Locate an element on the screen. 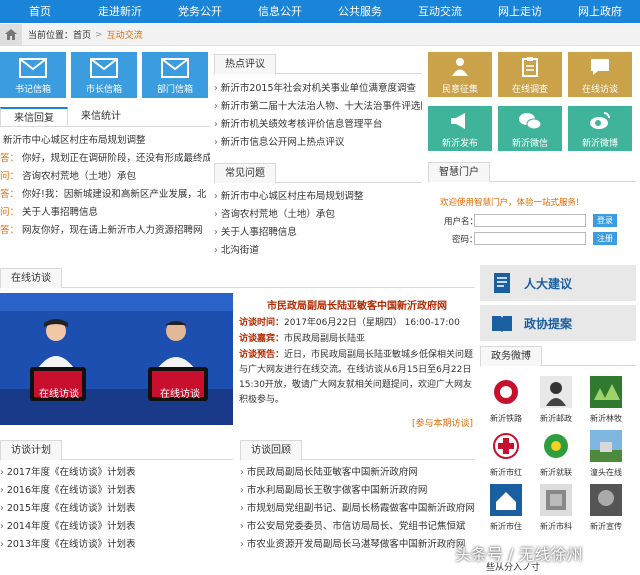 The height and width of the screenshot is (575, 640). reply-tabs: 来信回复 来信统计 is located at coordinates (105, 117).